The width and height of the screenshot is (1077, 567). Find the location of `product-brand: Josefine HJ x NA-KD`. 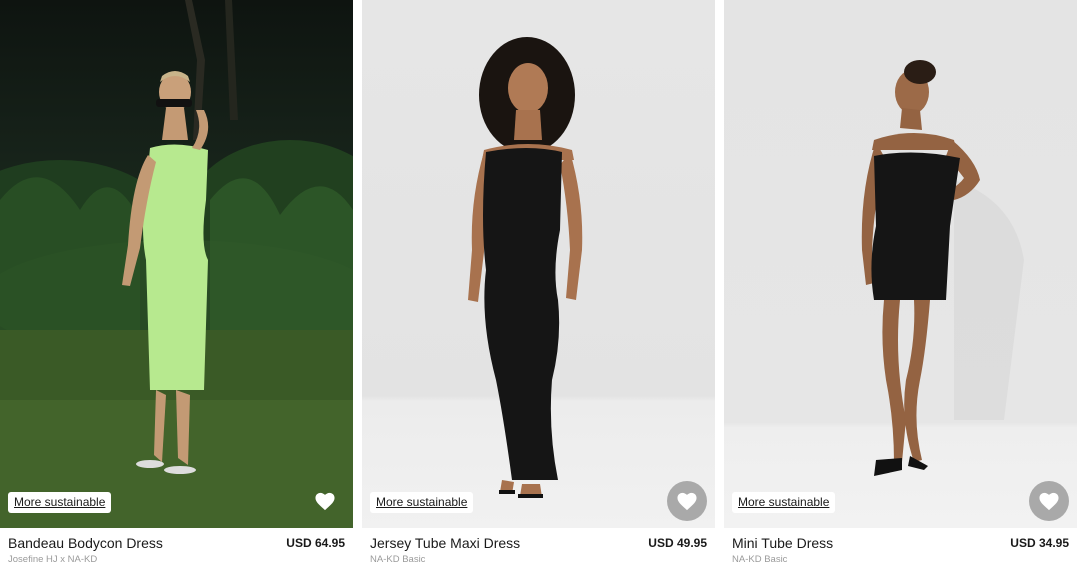

product-brand: Josefine HJ x NA-KD is located at coordinates (53, 559).